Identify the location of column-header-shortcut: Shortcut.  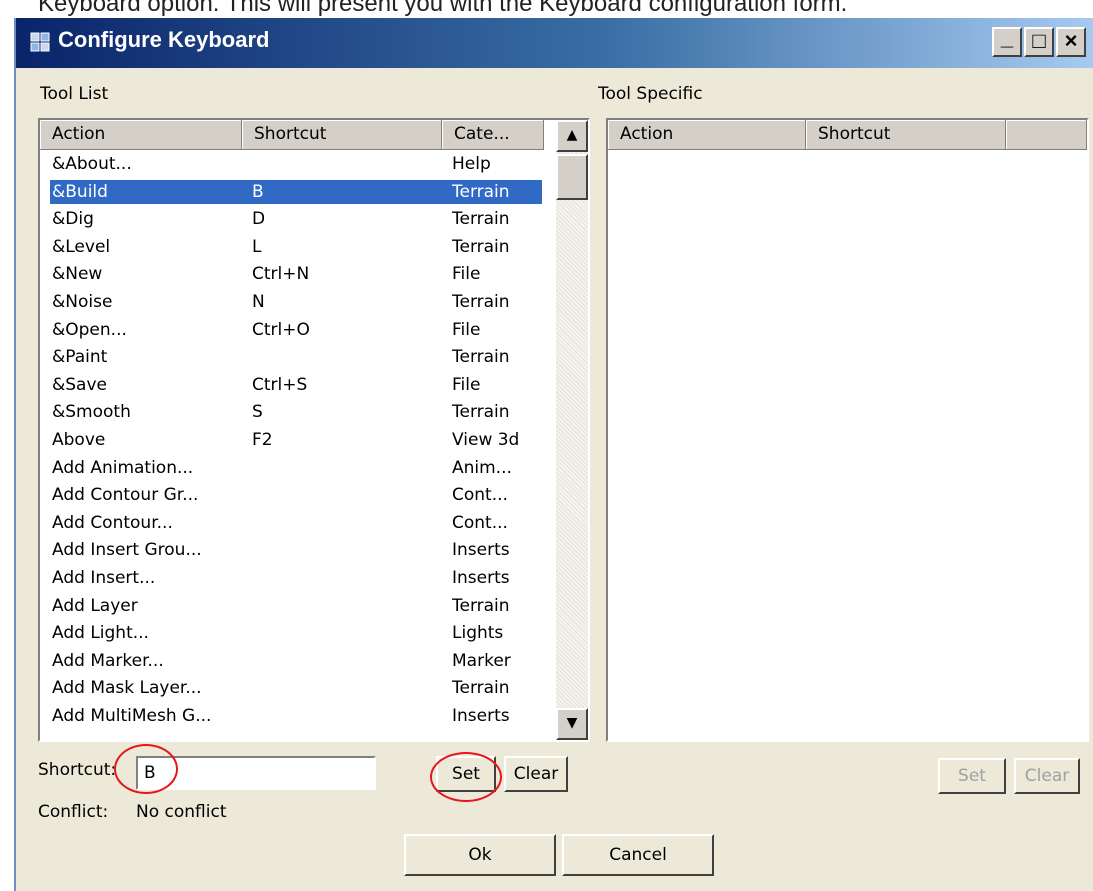
(342, 135).